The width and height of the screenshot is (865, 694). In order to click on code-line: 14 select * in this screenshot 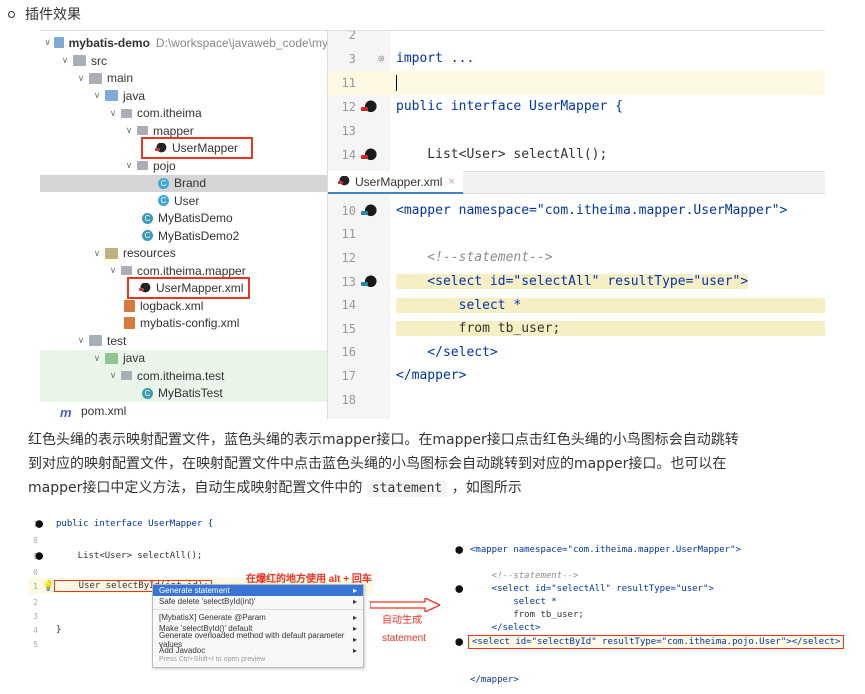, I will do `click(576, 305)`.